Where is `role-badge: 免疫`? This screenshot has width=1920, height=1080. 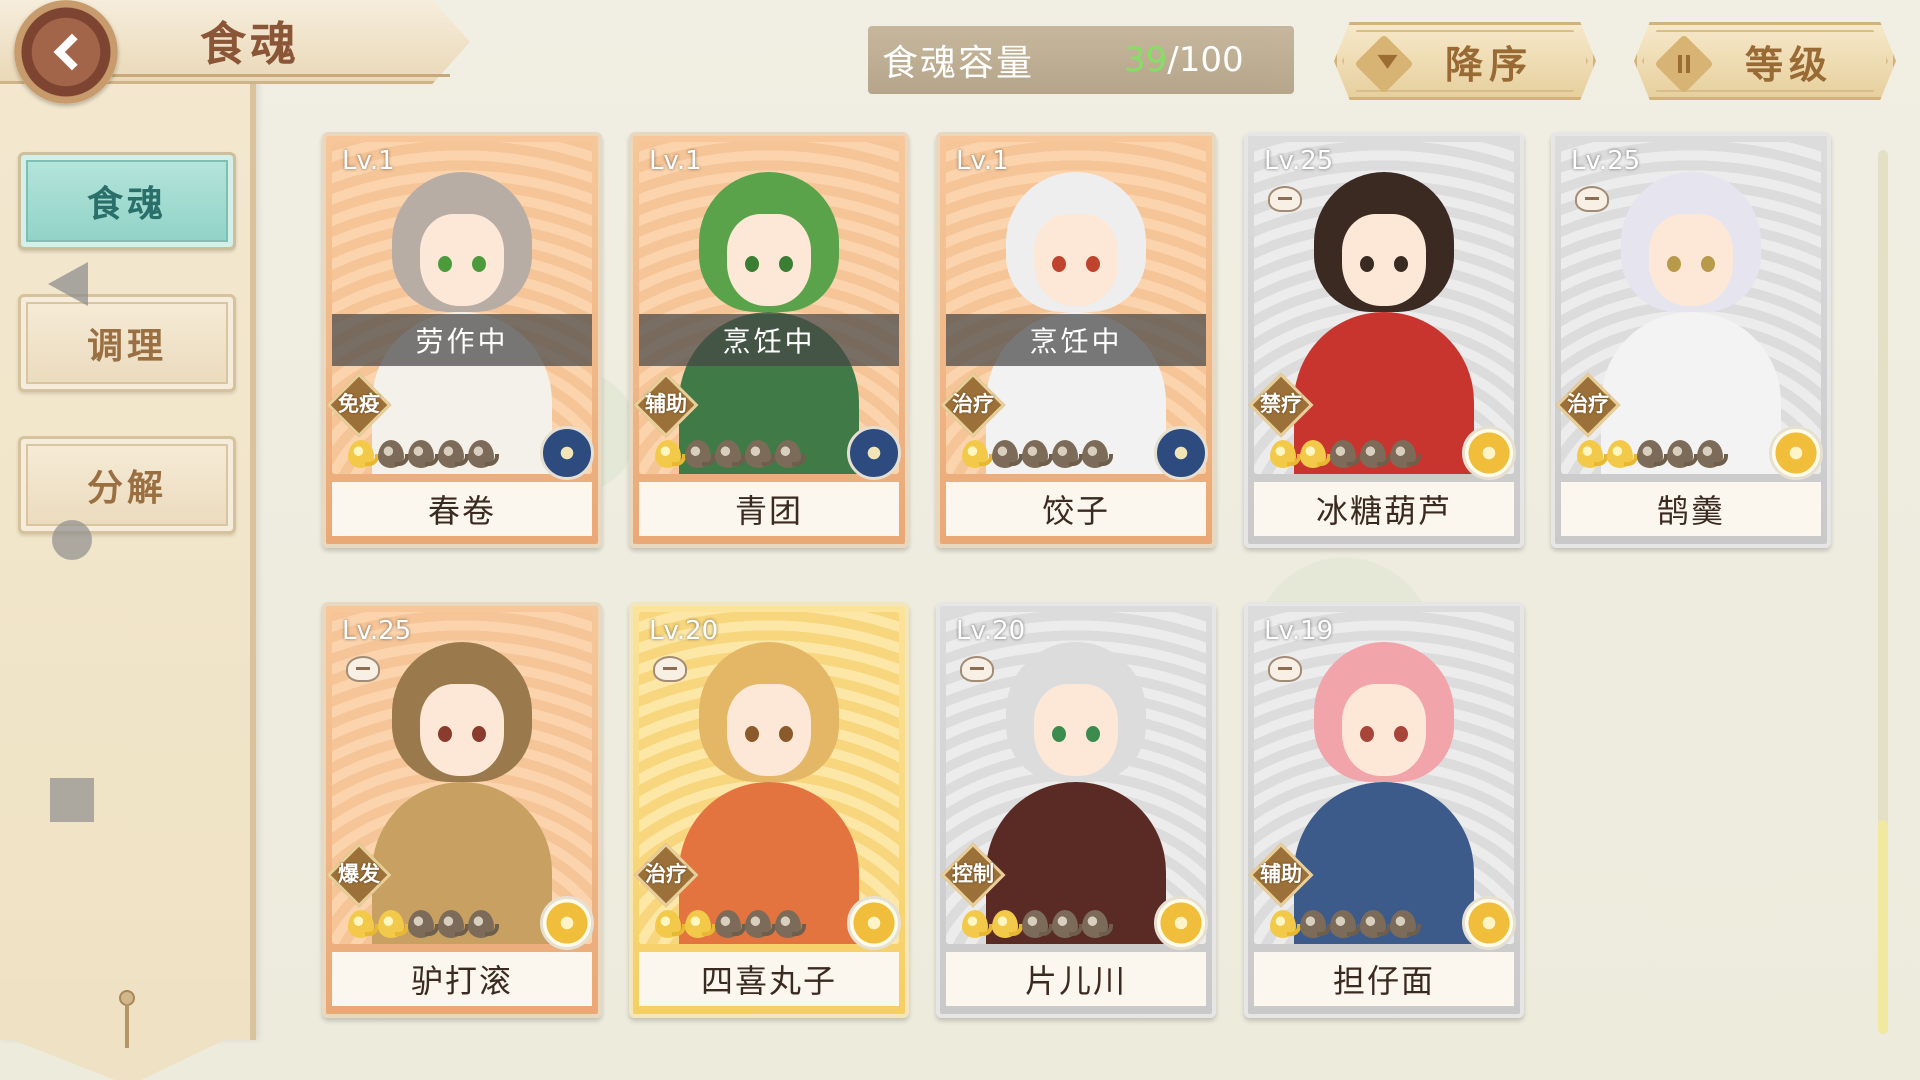
role-badge: 免疫 is located at coordinates (359, 405).